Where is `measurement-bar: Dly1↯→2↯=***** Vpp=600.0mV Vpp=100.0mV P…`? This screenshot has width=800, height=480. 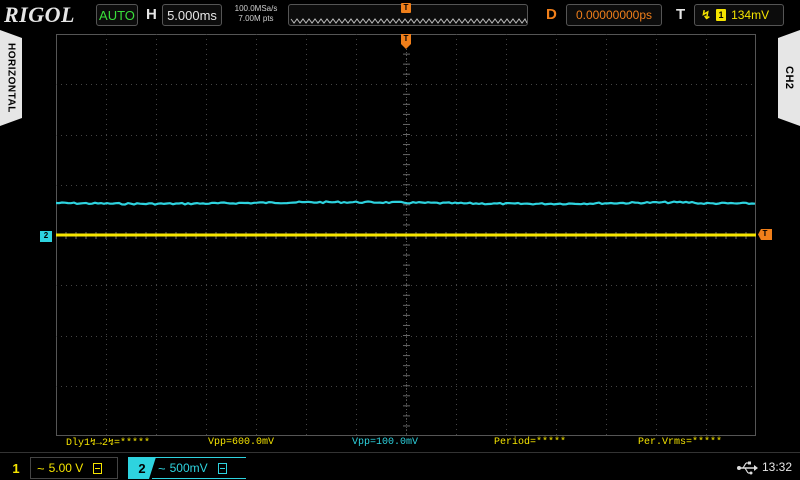
measurement-bar: Dly1↯→2↯=***** Vpp=600.0mV Vpp=100.0mV P… is located at coordinates (406, 444).